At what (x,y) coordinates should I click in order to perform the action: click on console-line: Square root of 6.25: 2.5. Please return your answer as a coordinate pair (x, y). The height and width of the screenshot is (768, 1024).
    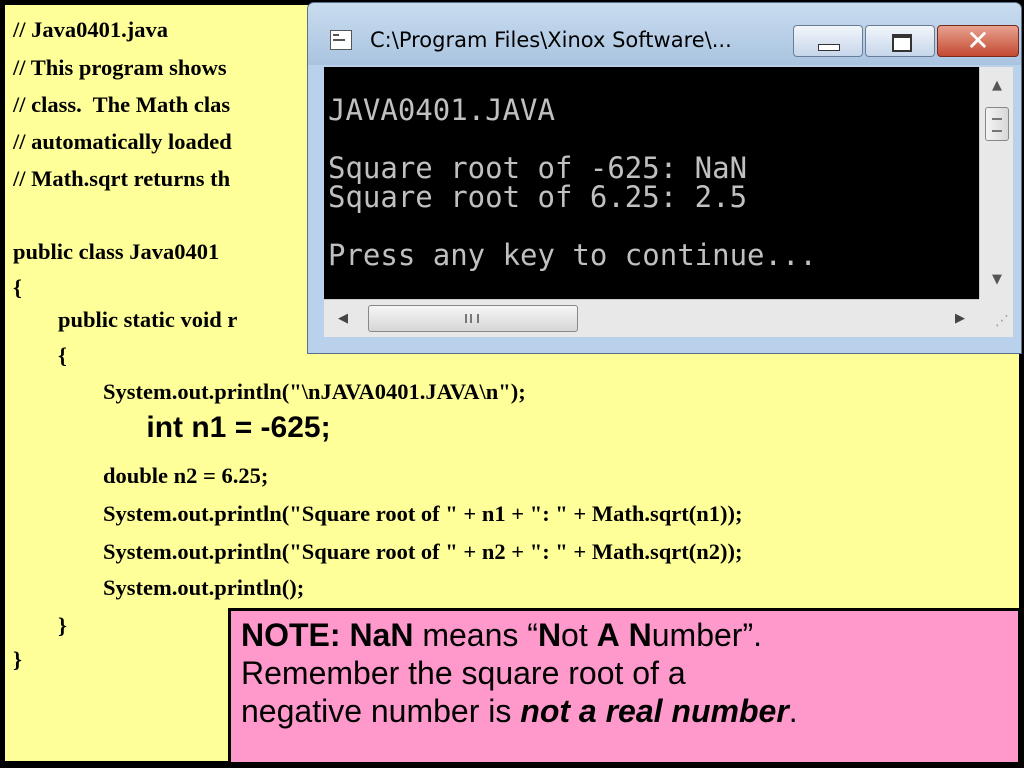
    Looking at the image, I should click on (538, 197).